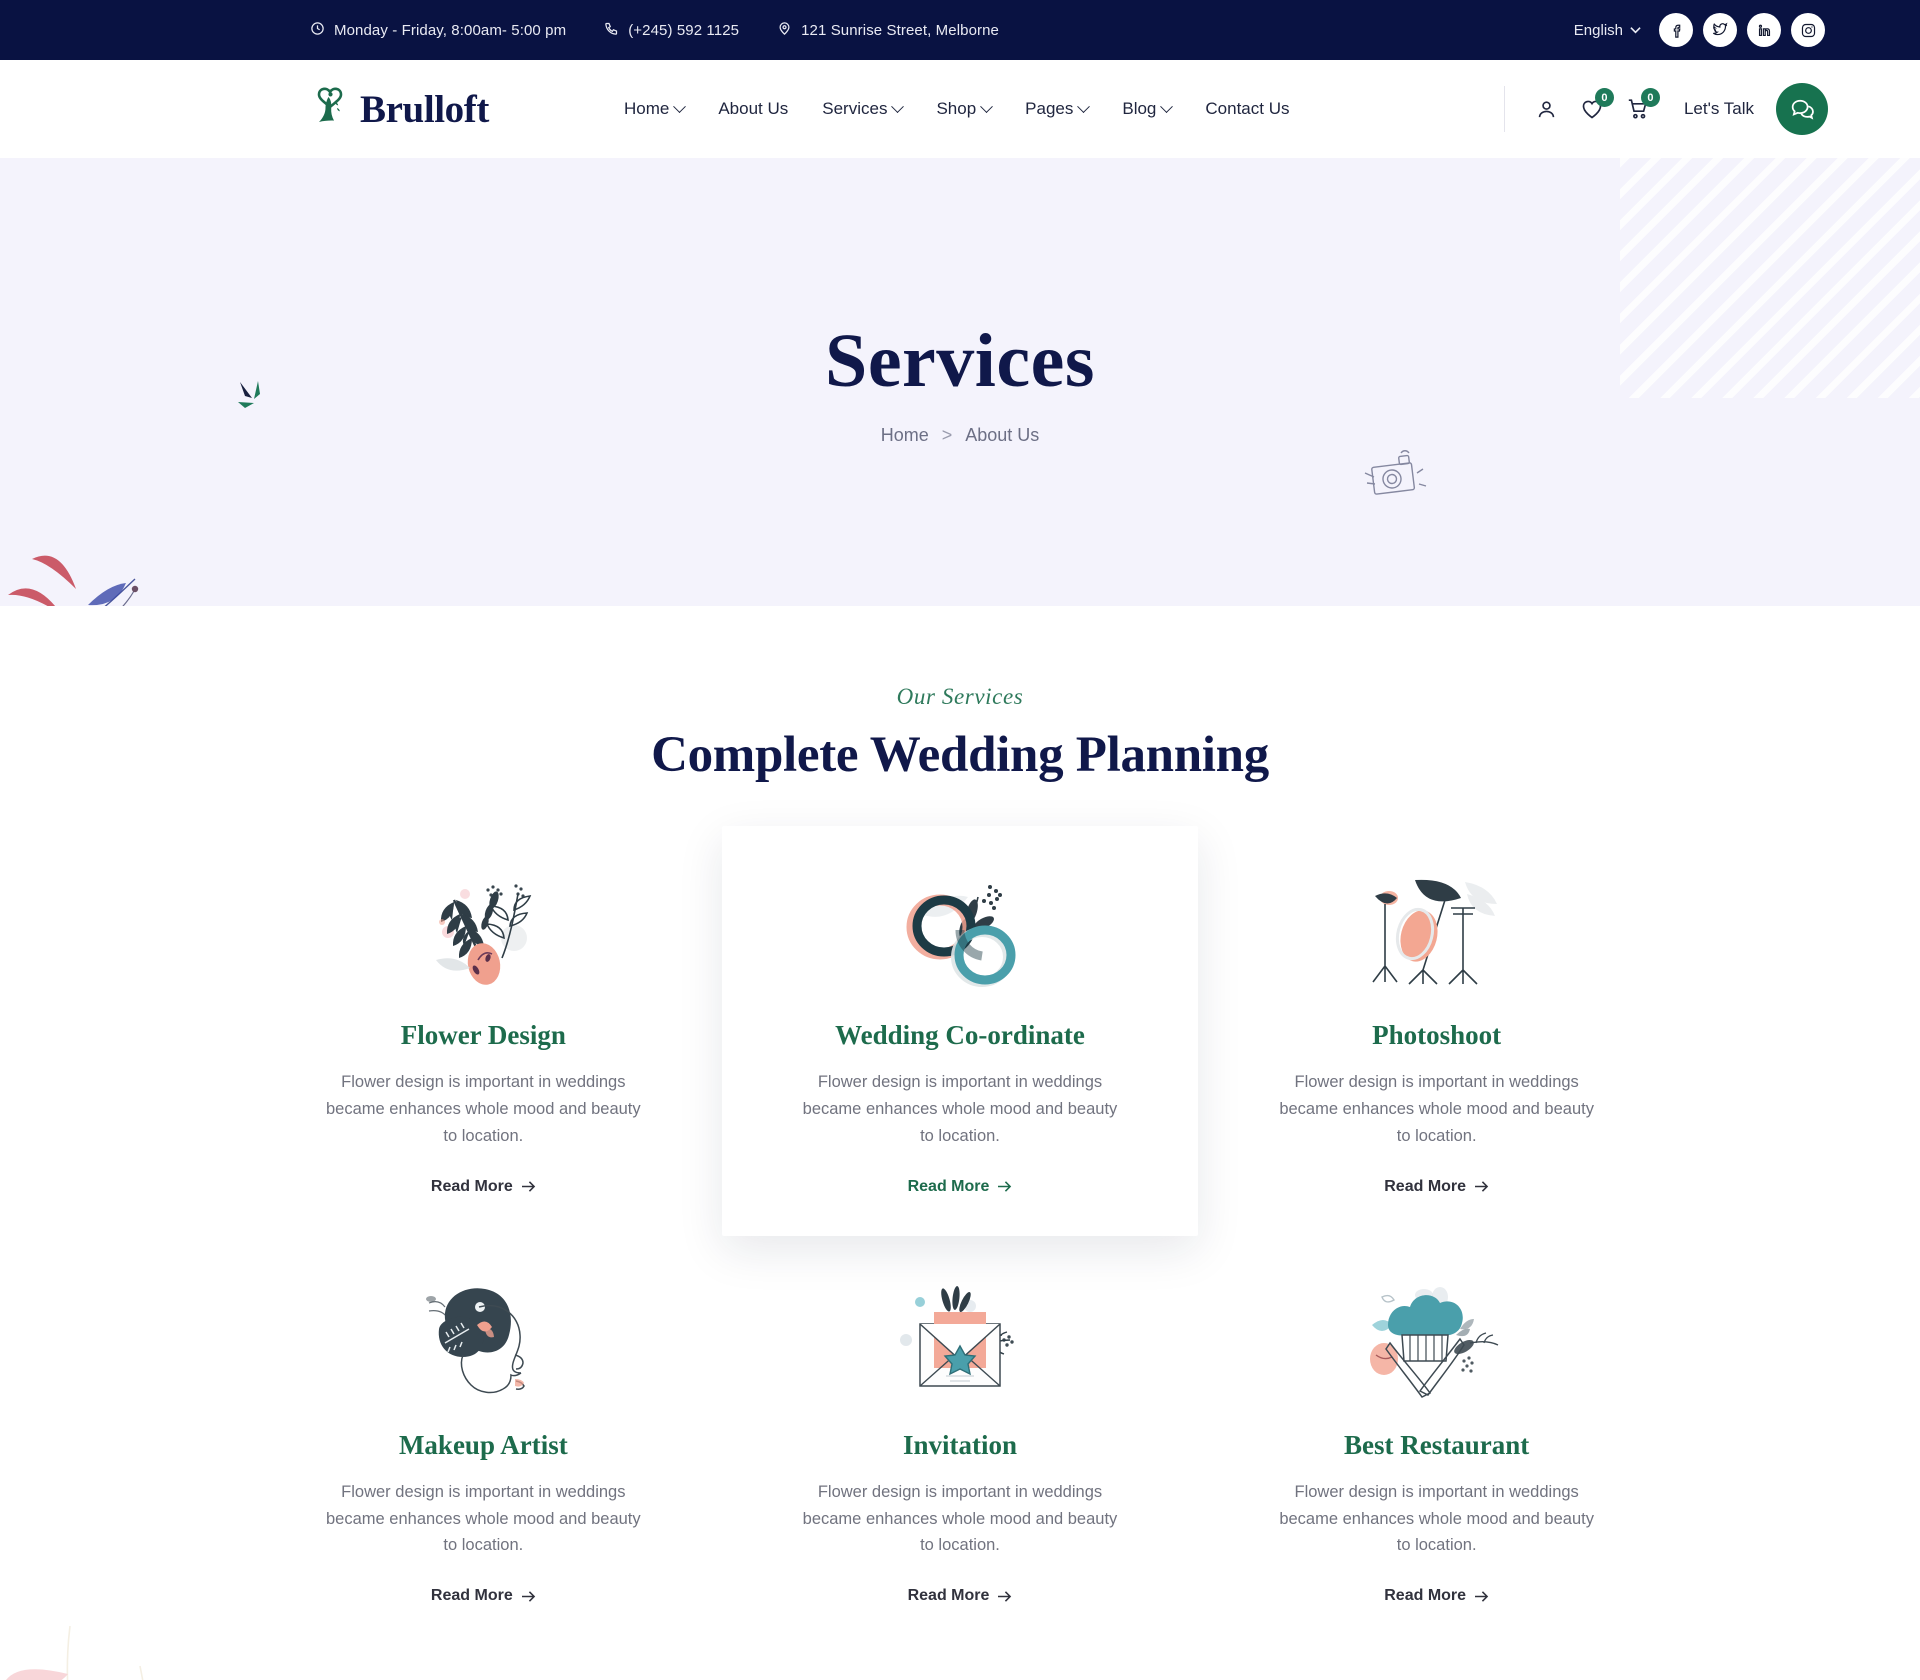 This screenshot has height=1680, width=1920. What do you see at coordinates (855, 108) in the screenshot?
I see `nav-label: Services` at bounding box center [855, 108].